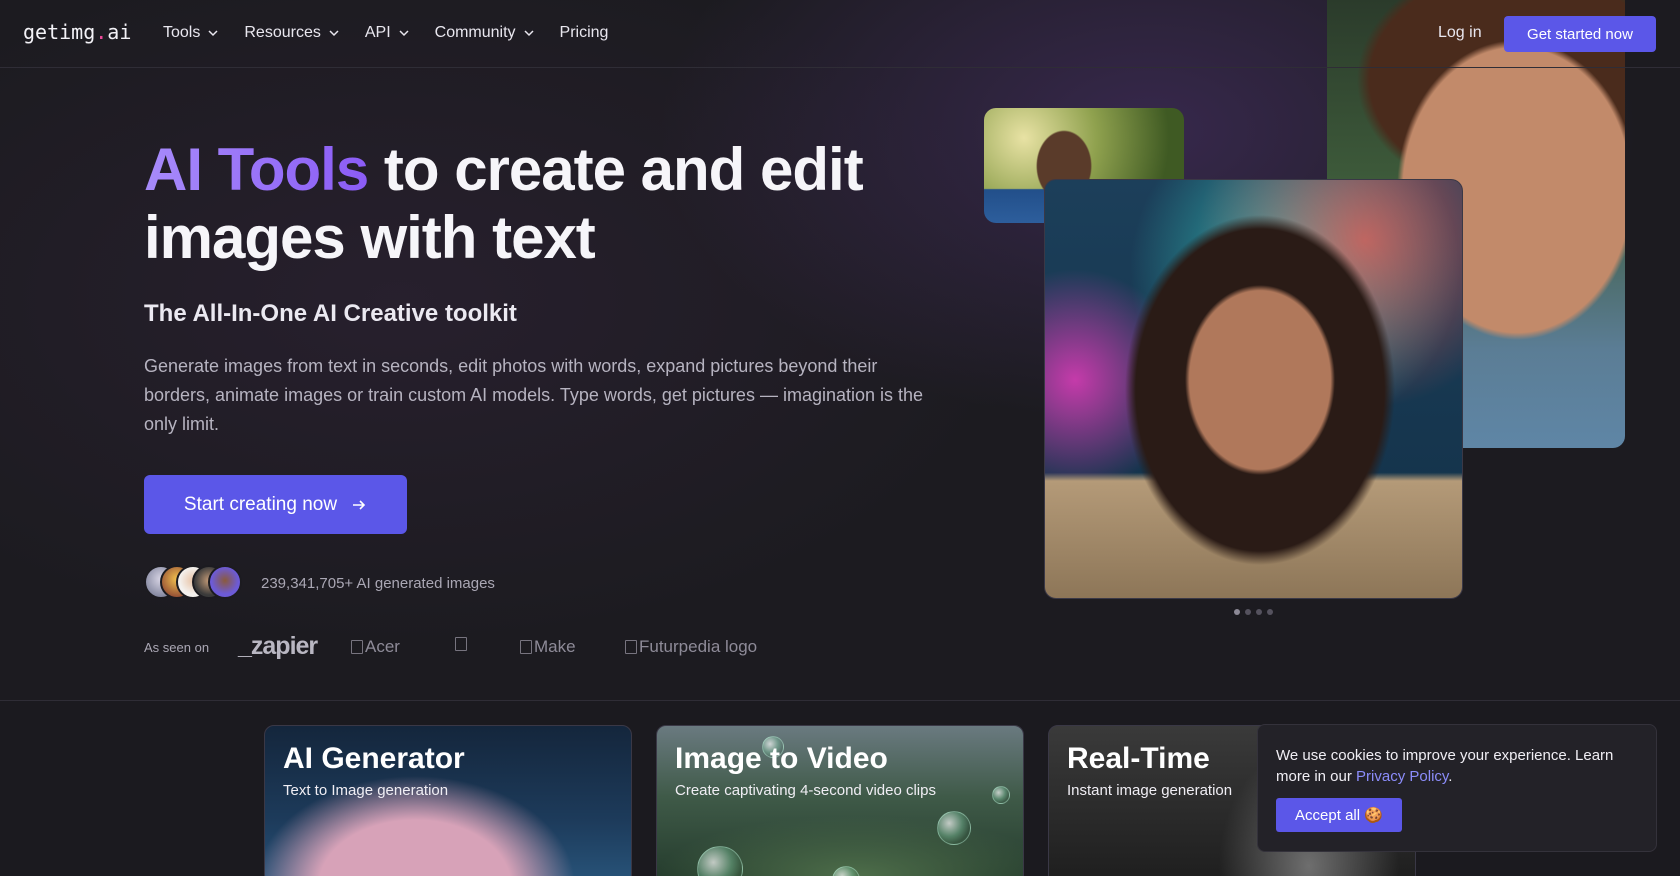 Image resolution: width=1680 pixels, height=876 pixels. I want to click on nav-item-tools: Tools, so click(190, 33).